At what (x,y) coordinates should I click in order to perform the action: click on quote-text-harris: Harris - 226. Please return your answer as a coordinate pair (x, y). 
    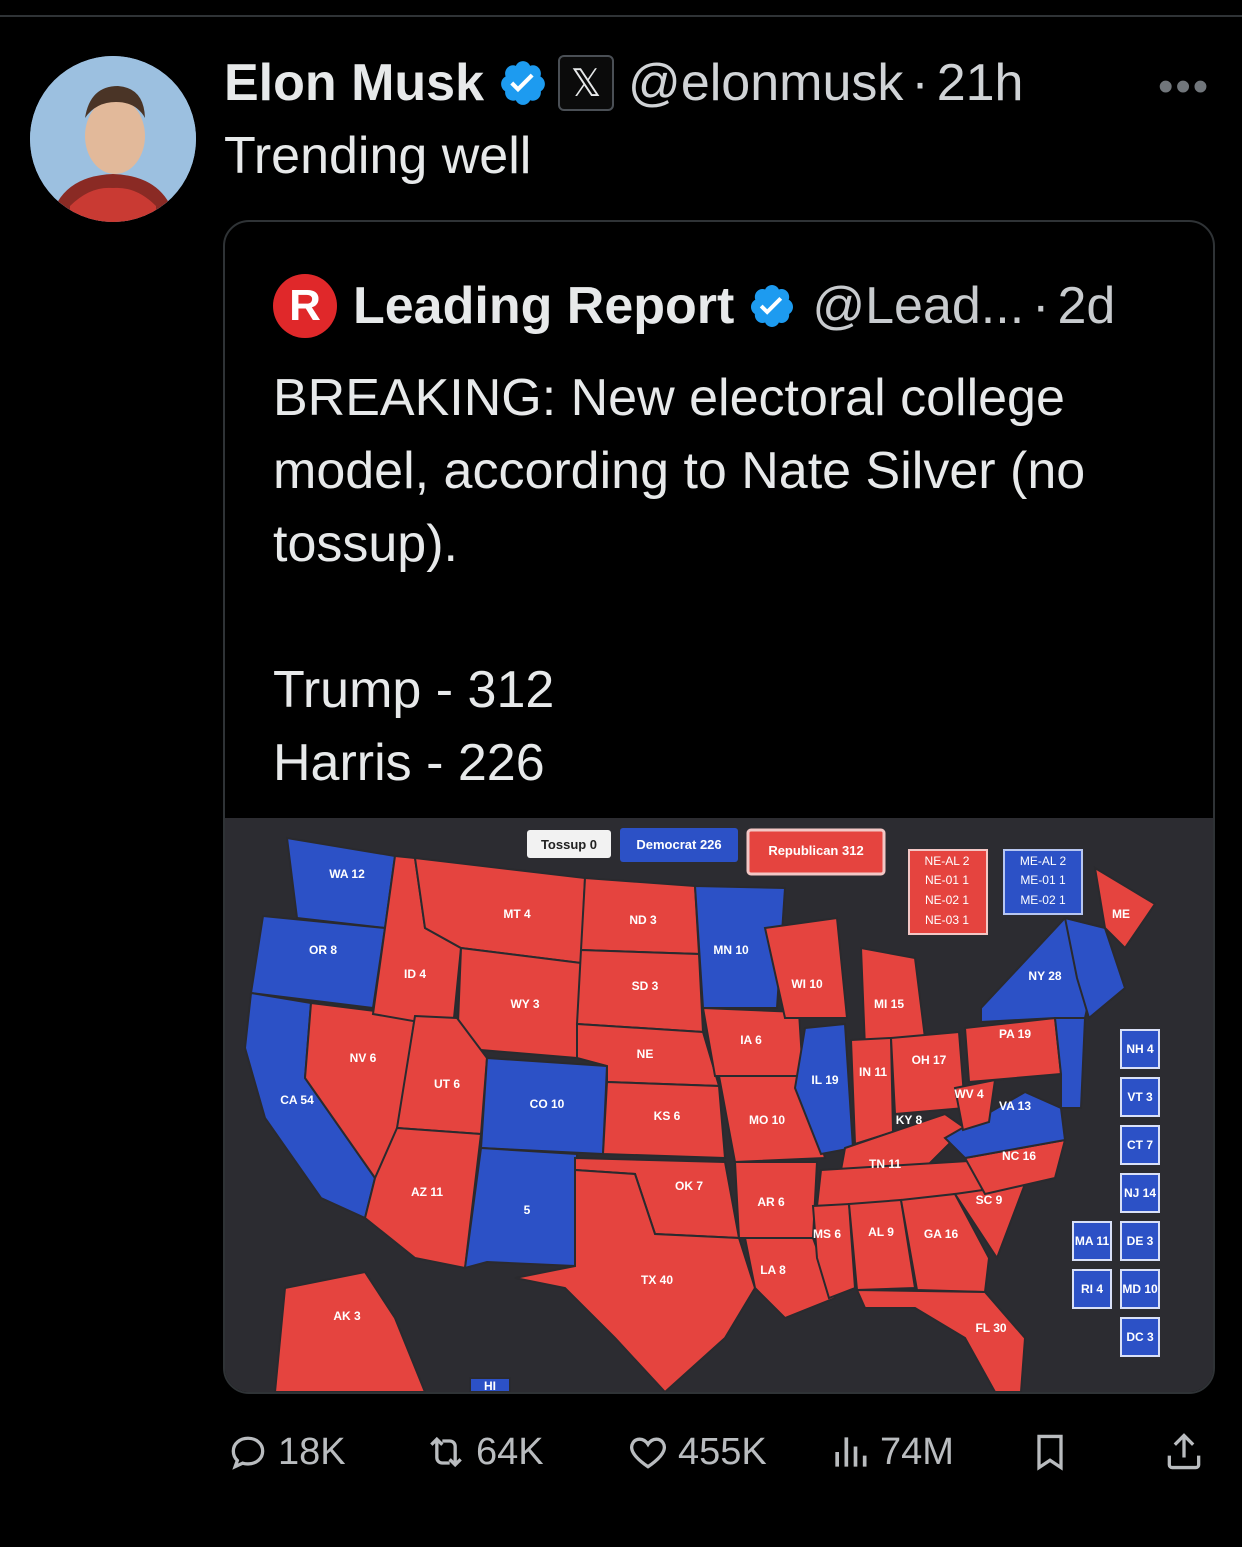
    Looking at the image, I should click on (409, 763).